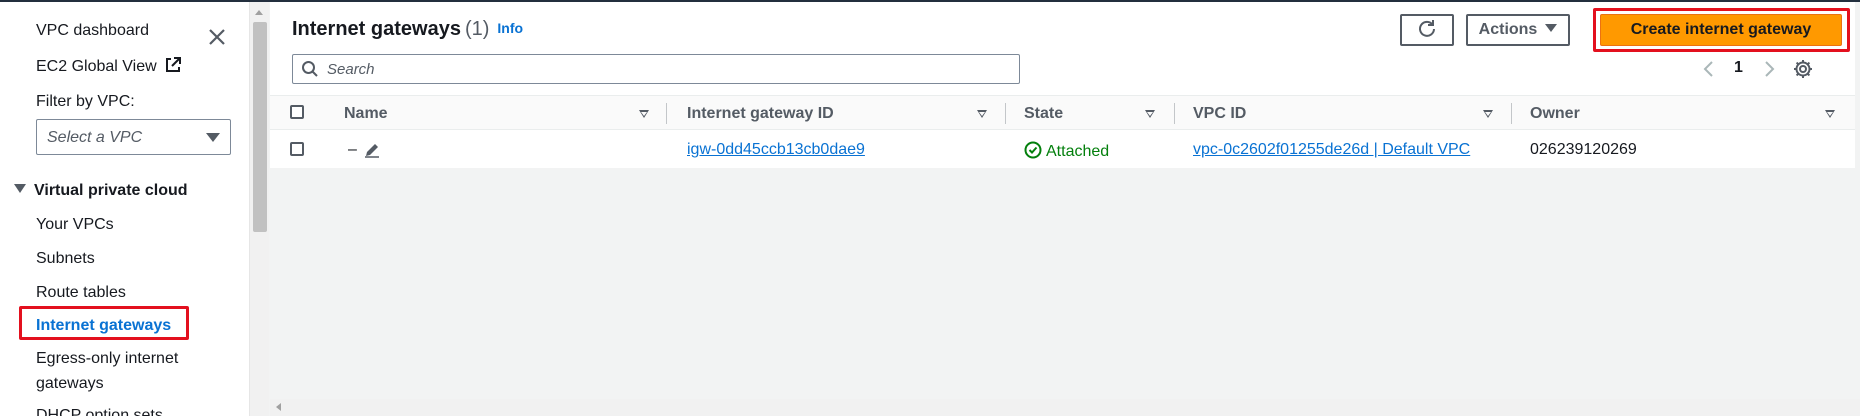  I want to click on status-success-icon, so click(1033, 150).